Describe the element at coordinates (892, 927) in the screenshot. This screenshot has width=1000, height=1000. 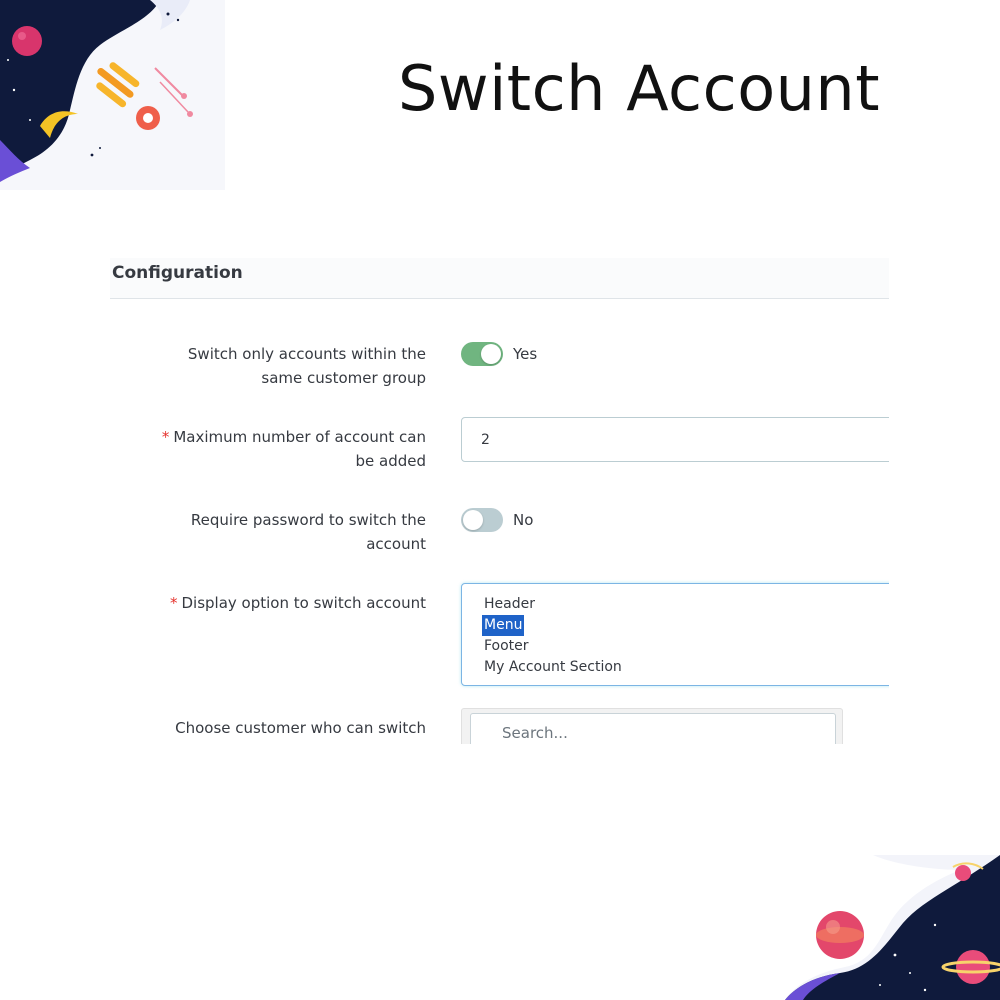
I see `space-illustration-bottom-right` at that location.